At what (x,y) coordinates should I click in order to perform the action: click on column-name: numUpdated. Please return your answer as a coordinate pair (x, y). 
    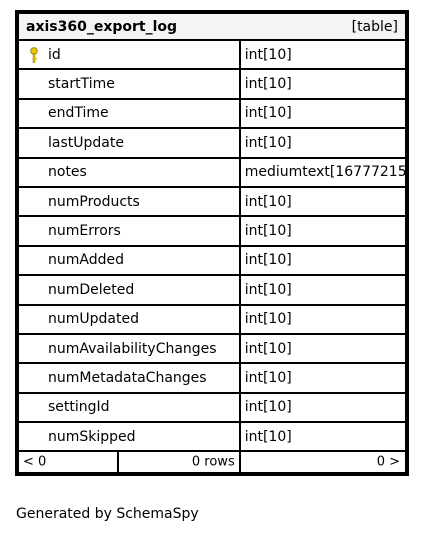
    Looking at the image, I should click on (93, 319).